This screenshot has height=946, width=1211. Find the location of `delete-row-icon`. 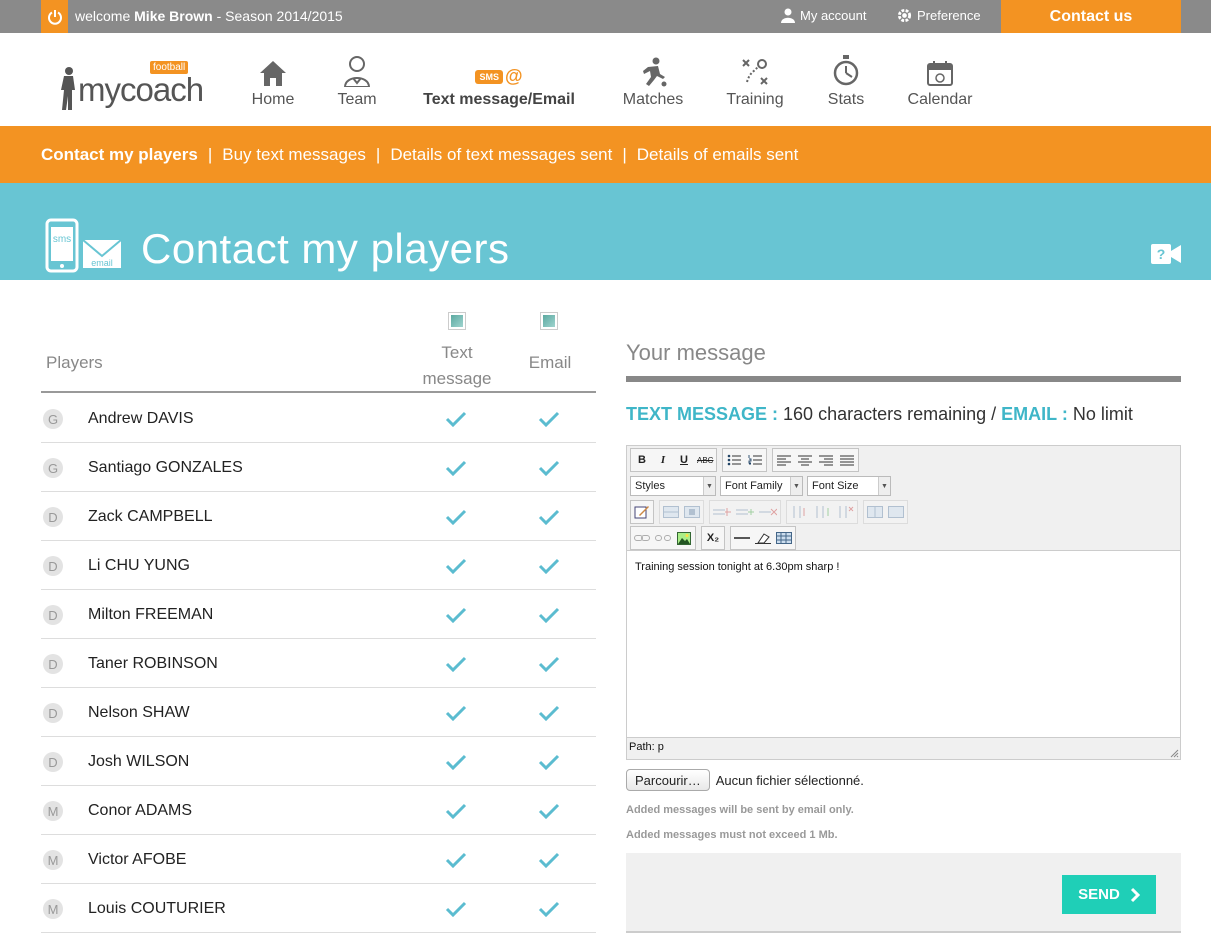

delete-row-icon is located at coordinates (768, 512).